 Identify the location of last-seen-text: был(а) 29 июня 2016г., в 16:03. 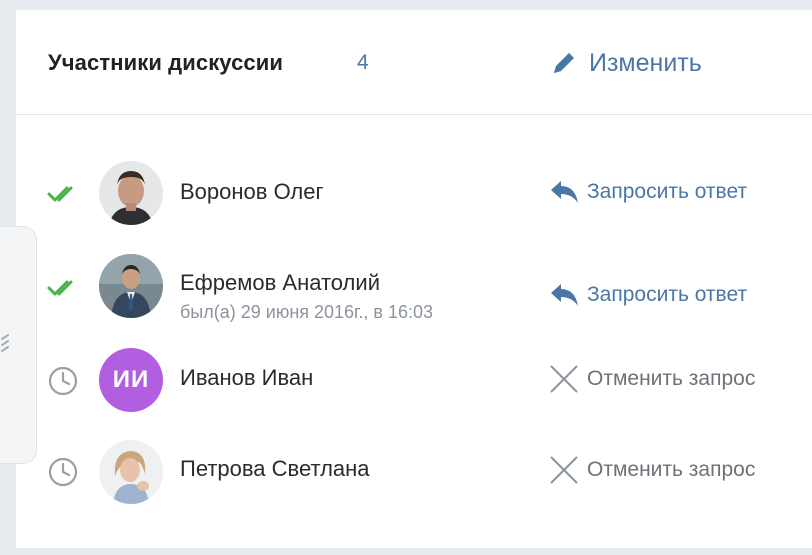
(307, 312).